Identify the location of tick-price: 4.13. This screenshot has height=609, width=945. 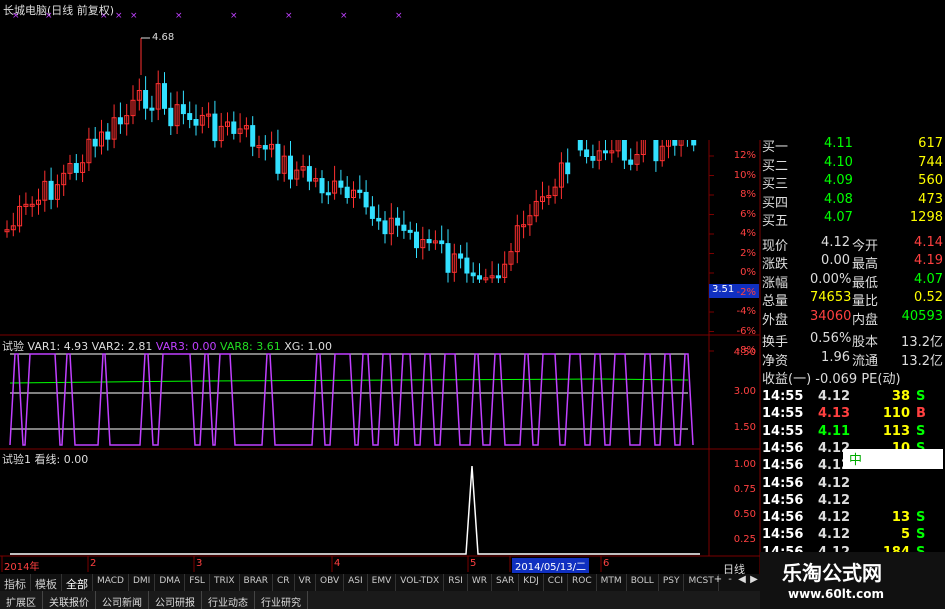
(834, 414).